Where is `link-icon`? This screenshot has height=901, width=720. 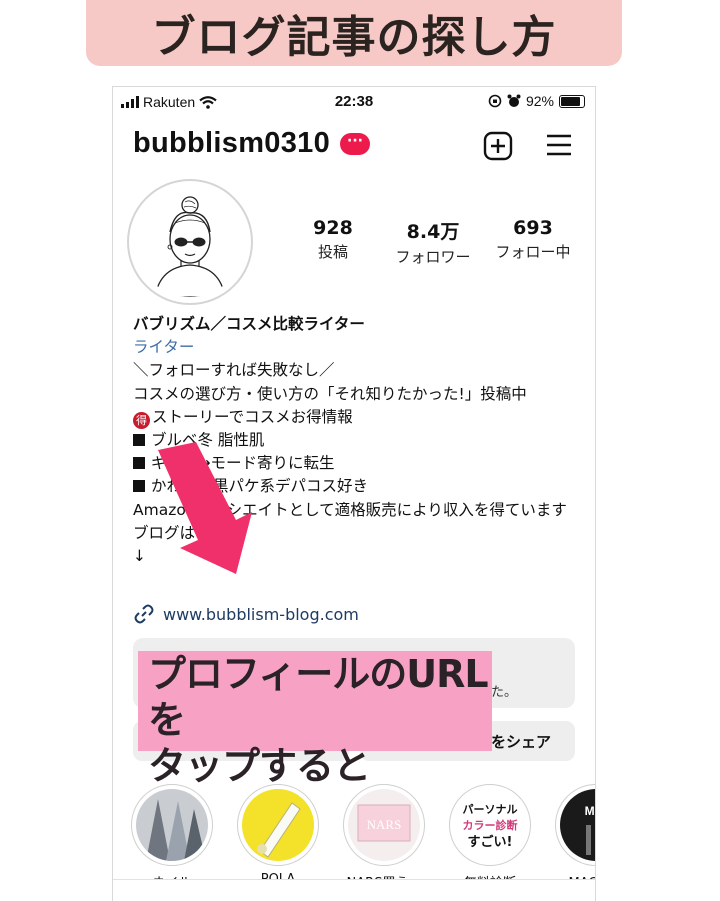 link-icon is located at coordinates (144, 614).